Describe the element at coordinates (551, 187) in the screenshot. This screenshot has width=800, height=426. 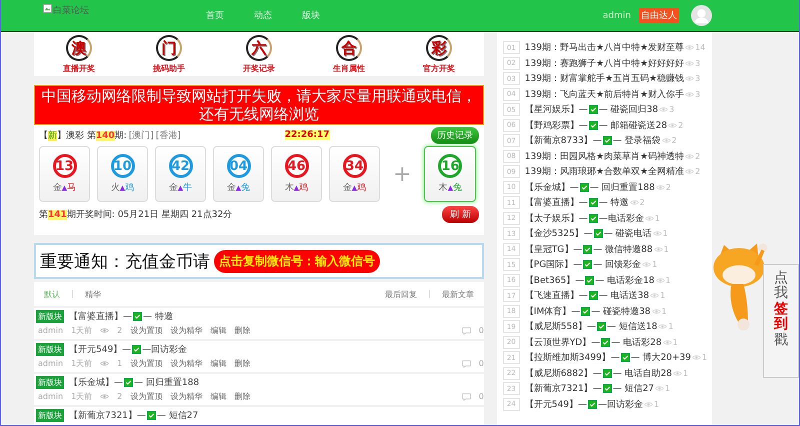
I see `sidebar-link: 【乐金城】—` at that location.